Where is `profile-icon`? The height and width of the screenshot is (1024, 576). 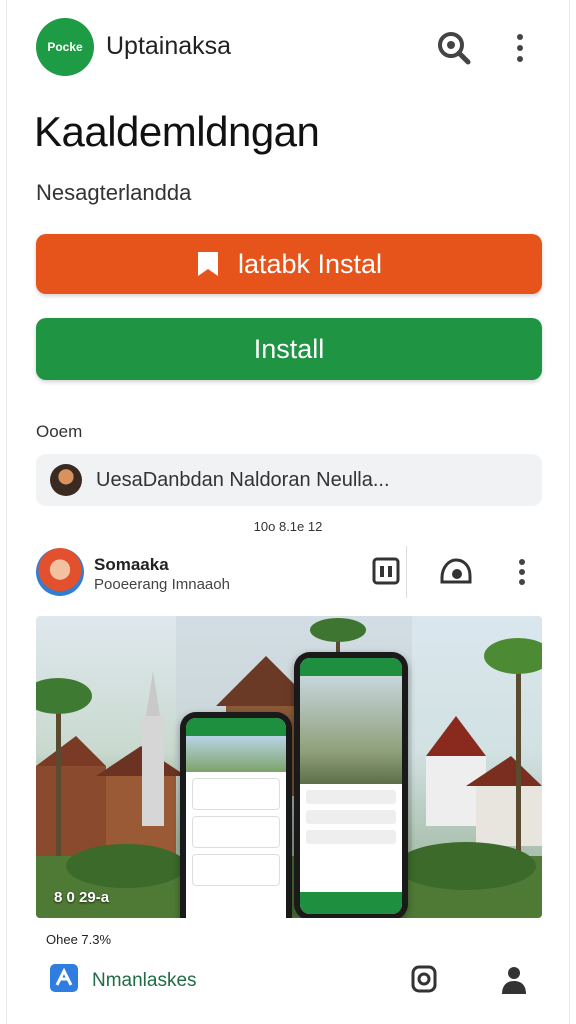 profile-icon is located at coordinates (514, 979).